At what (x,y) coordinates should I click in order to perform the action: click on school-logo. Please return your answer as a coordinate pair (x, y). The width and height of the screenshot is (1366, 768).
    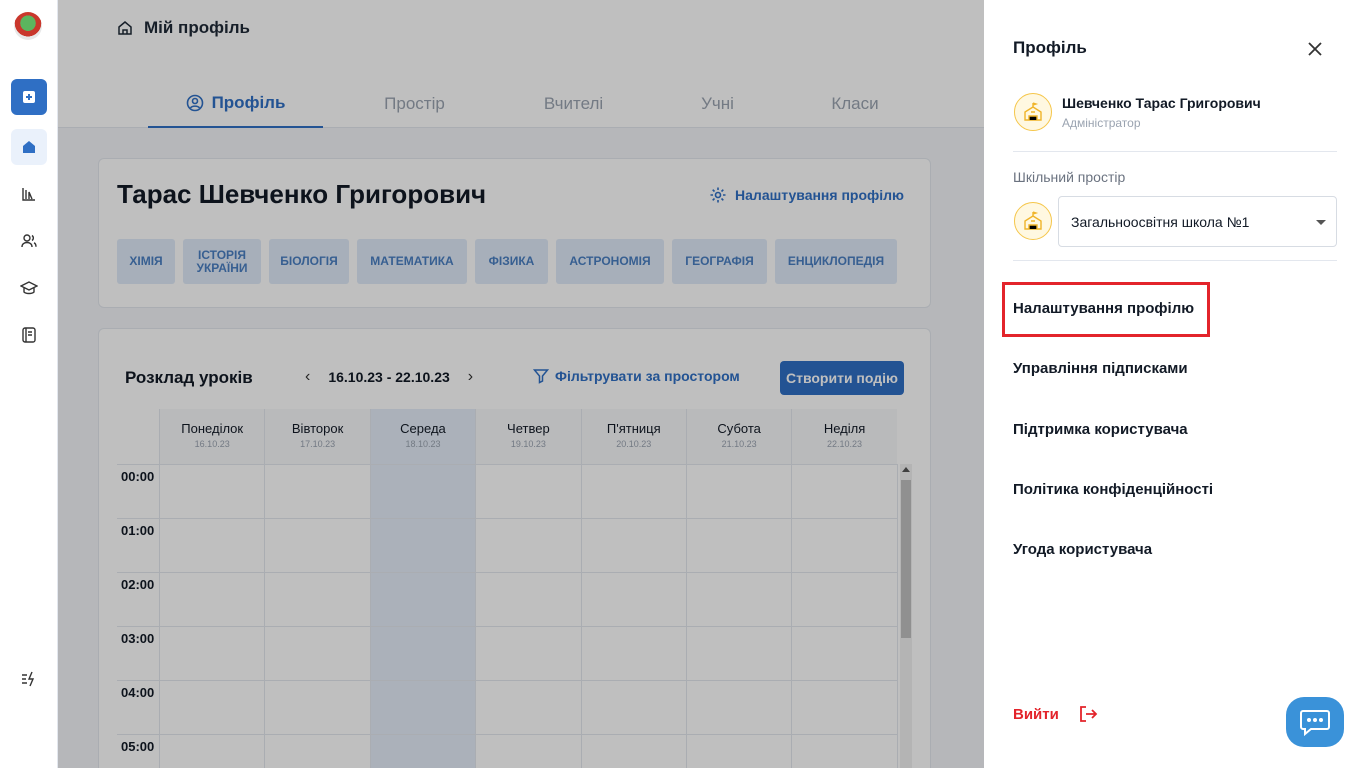
    Looking at the image, I should click on (28, 26).